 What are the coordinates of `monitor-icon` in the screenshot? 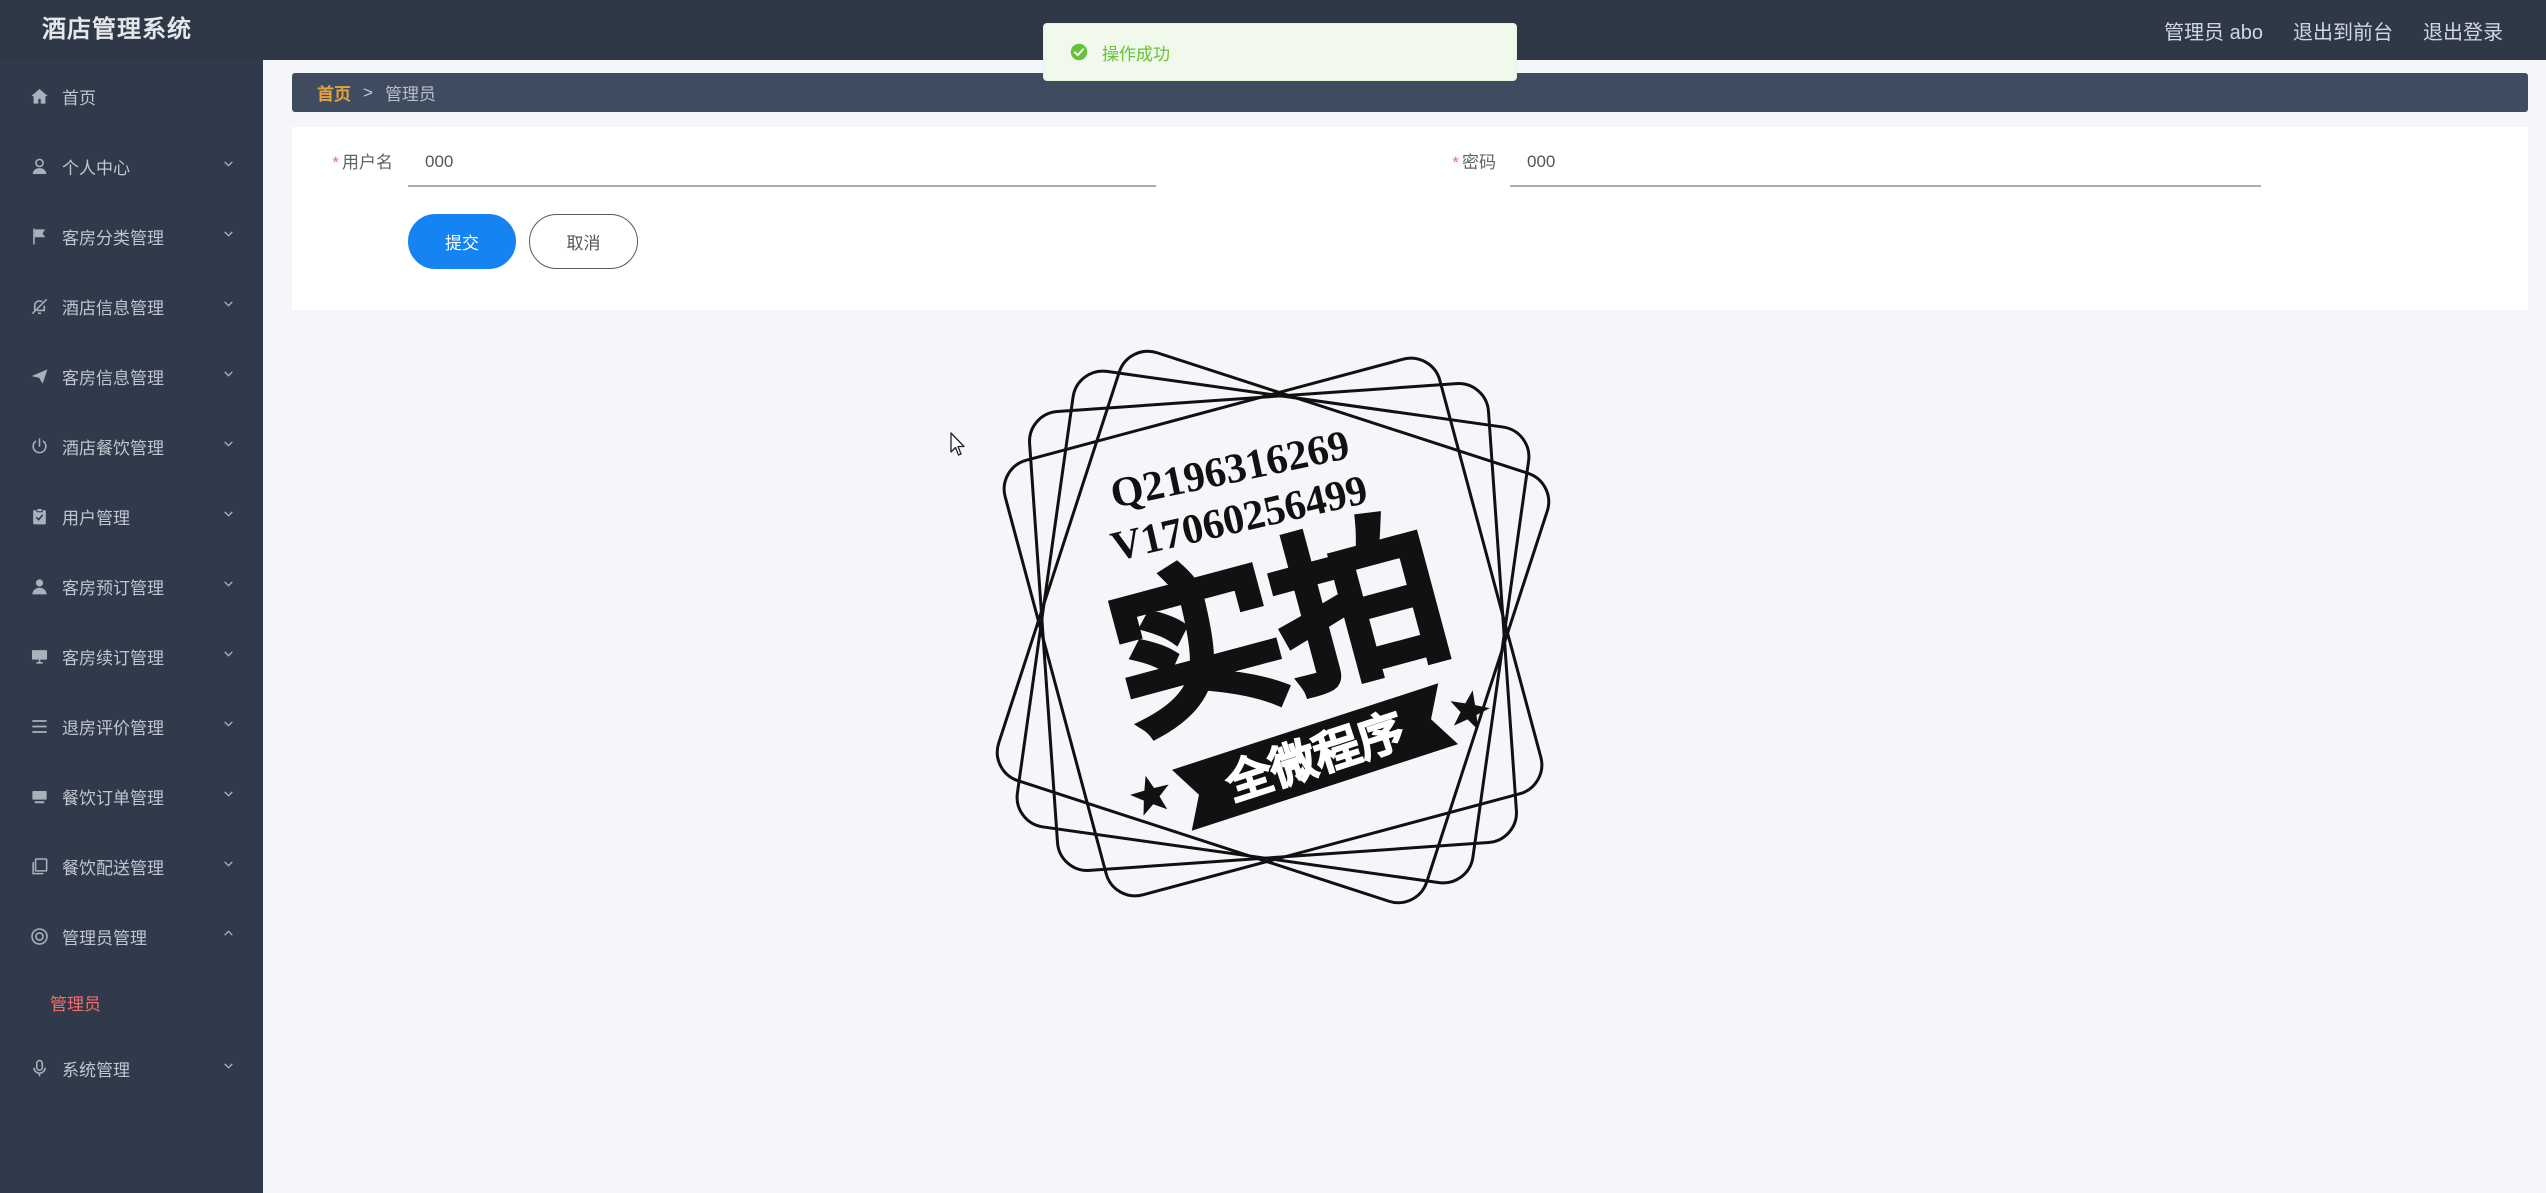 It's located at (39, 656).